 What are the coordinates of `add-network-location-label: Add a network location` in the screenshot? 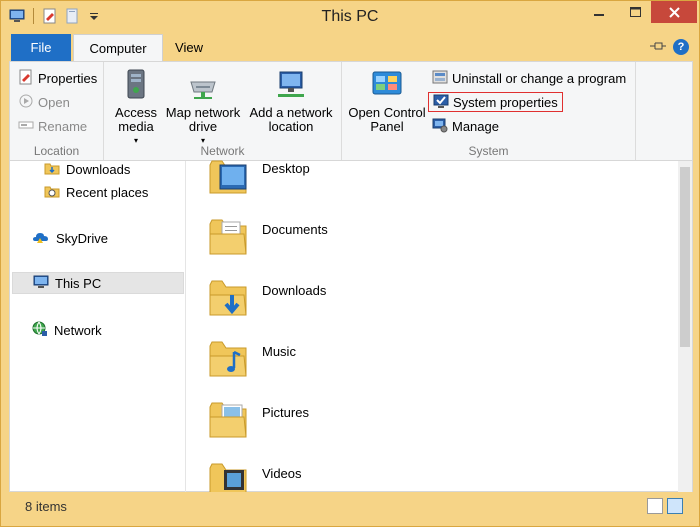 It's located at (291, 119).